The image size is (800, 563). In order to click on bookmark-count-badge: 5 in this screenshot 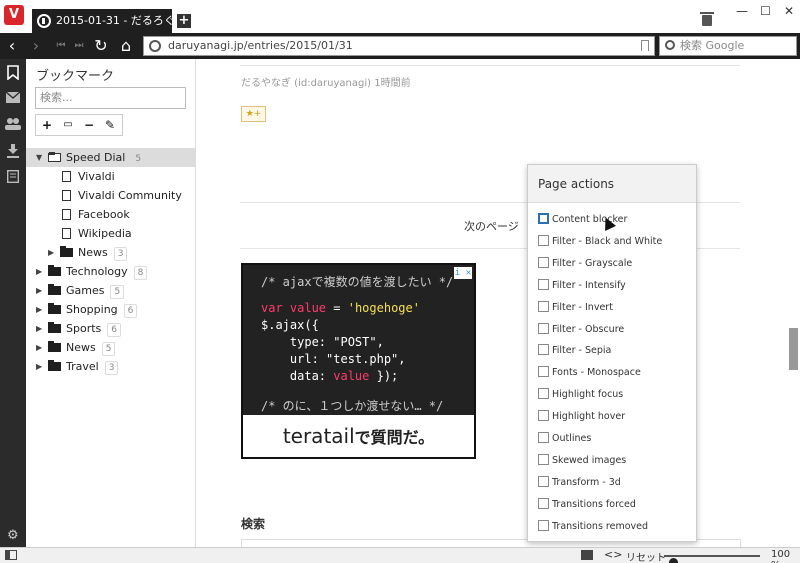, I will do `click(138, 159)`.